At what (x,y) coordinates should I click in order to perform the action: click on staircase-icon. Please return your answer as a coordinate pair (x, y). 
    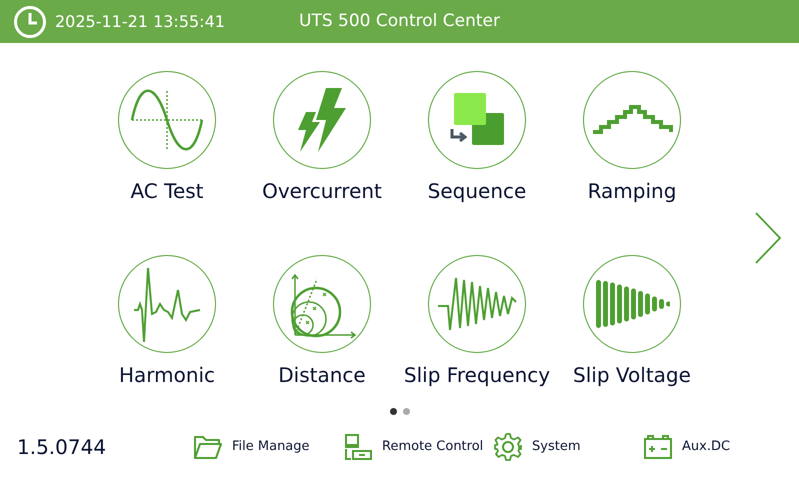
    Looking at the image, I should click on (632, 120).